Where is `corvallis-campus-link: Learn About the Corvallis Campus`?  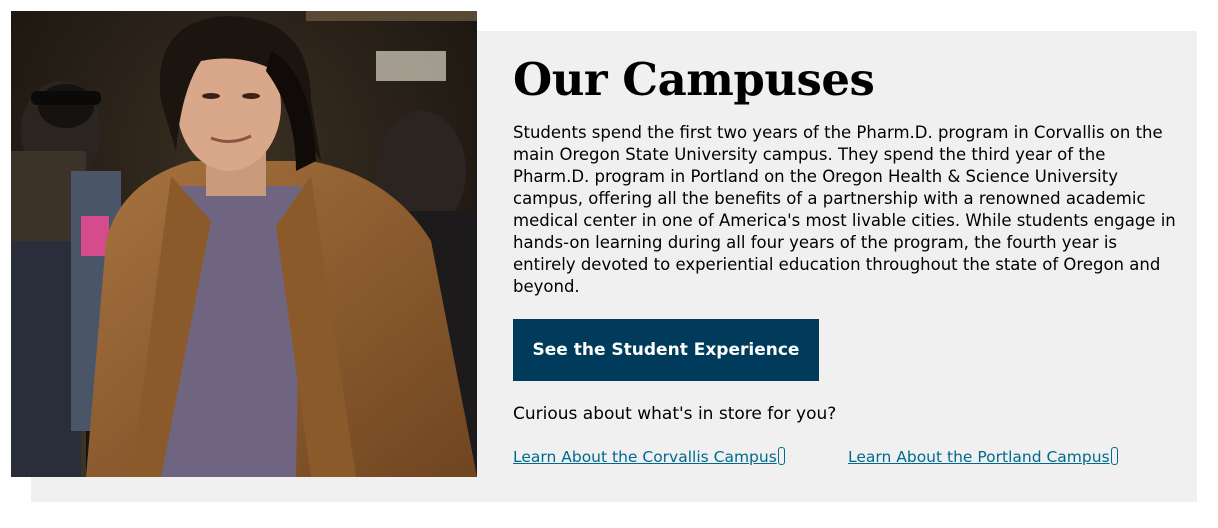
corvallis-campus-link: Learn About the Corvallis Campus is located at coordinates (649, 457).